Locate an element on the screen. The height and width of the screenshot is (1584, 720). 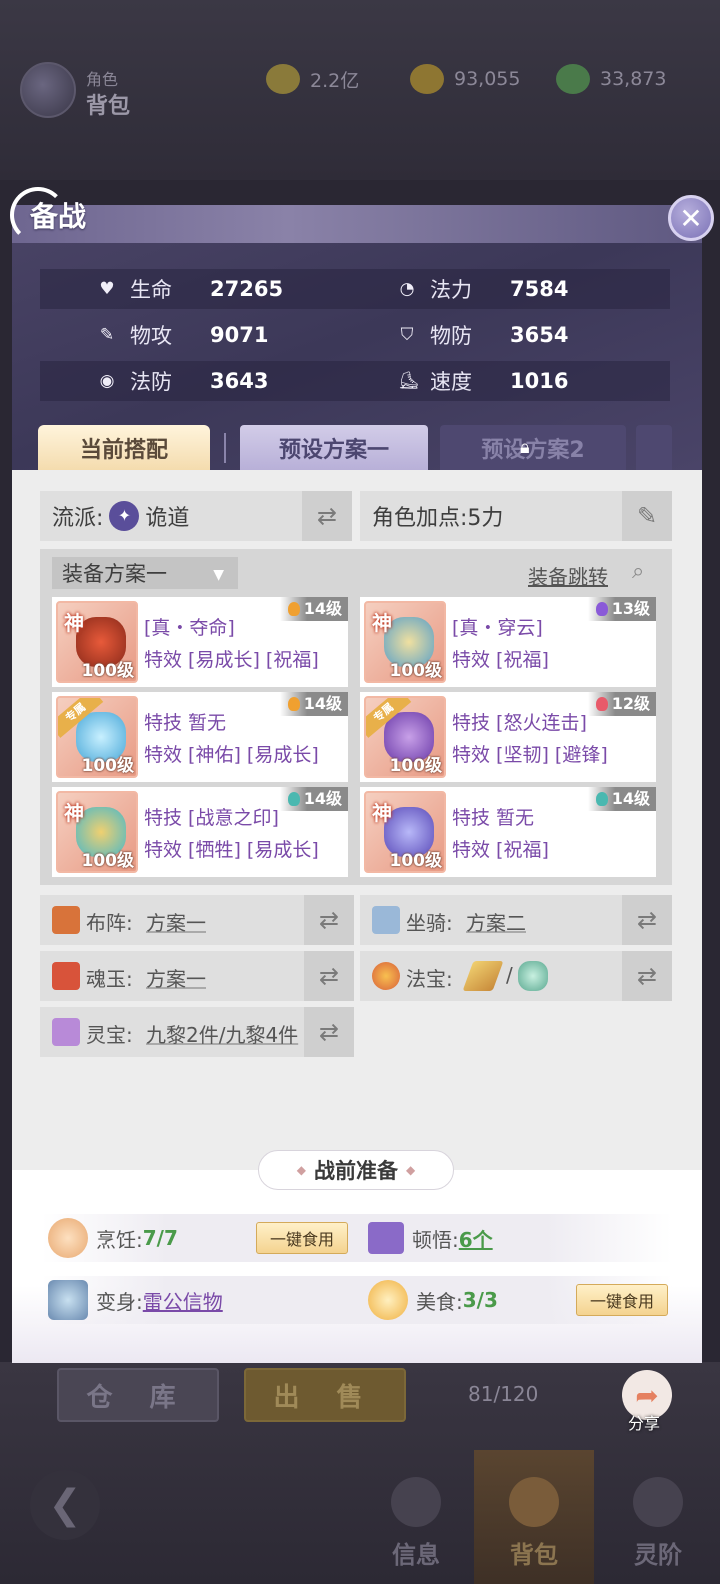
soul-jade-row: 魂玉: 方案一 ⇄ is located at coordinates (197, 976).